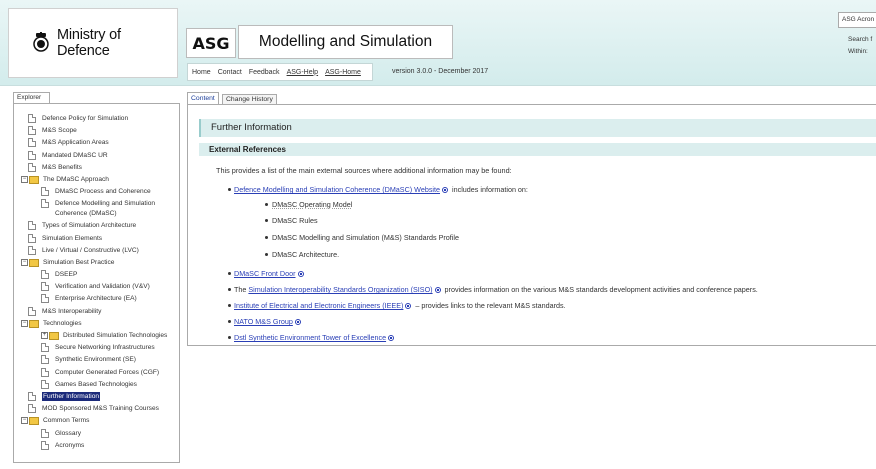  Describe the element at coordinates (537, 128) in the screenshot. I see `page-title: Further Information` at that location.